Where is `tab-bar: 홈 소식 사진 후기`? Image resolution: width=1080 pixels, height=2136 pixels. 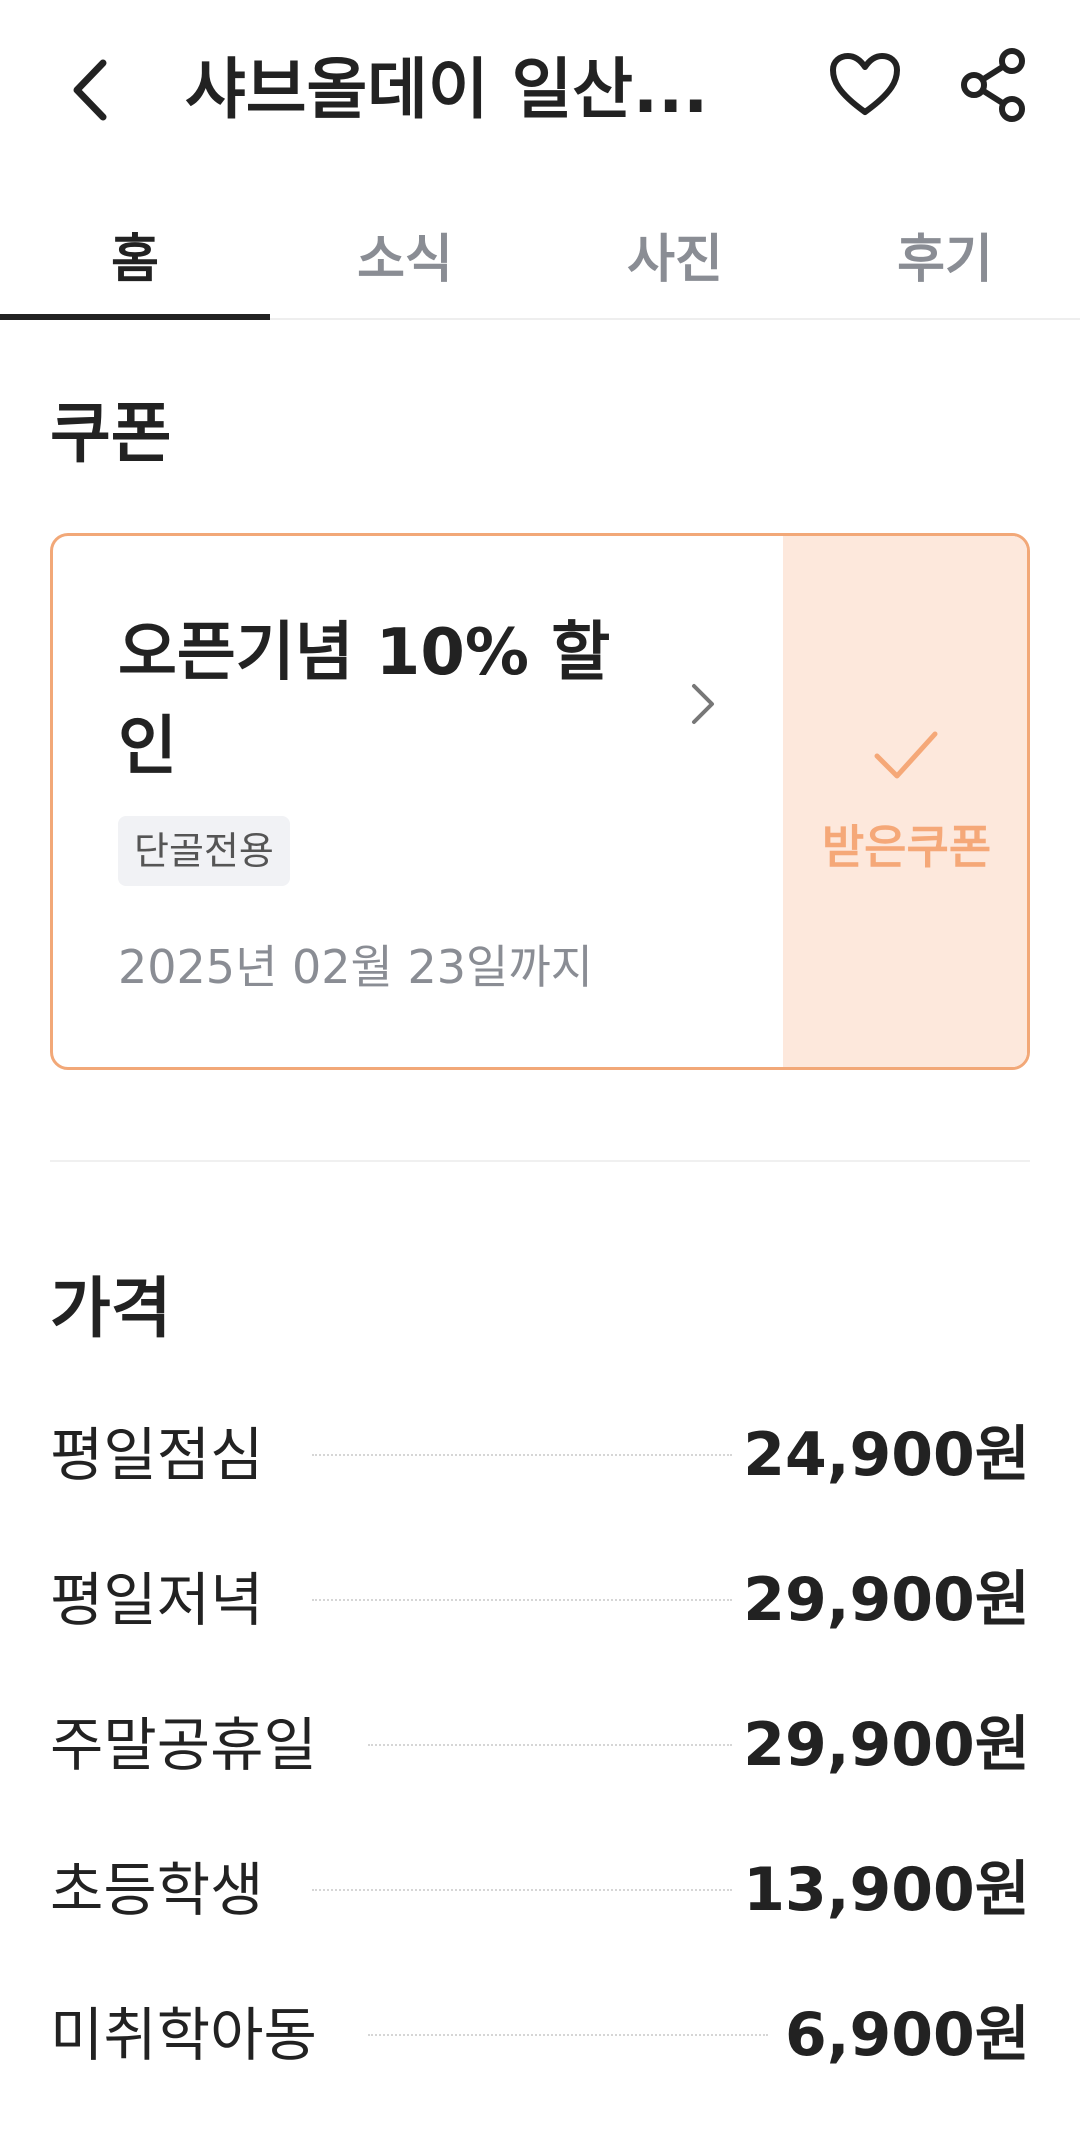
tab-bar: 홈 소식 사진 후기 is located at coordinates (540, 255).